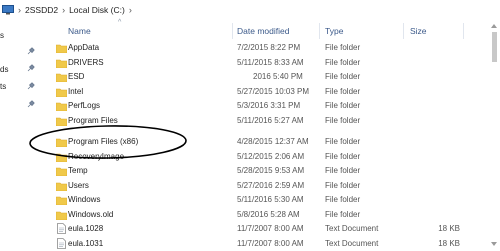 The width and height of the screenshot is (500, 251). What do you see at coordinates (268, 214) in the screenshot?
I see `file-date: 5/8/2016 5:28 AM` at bounding box center [268, 214].